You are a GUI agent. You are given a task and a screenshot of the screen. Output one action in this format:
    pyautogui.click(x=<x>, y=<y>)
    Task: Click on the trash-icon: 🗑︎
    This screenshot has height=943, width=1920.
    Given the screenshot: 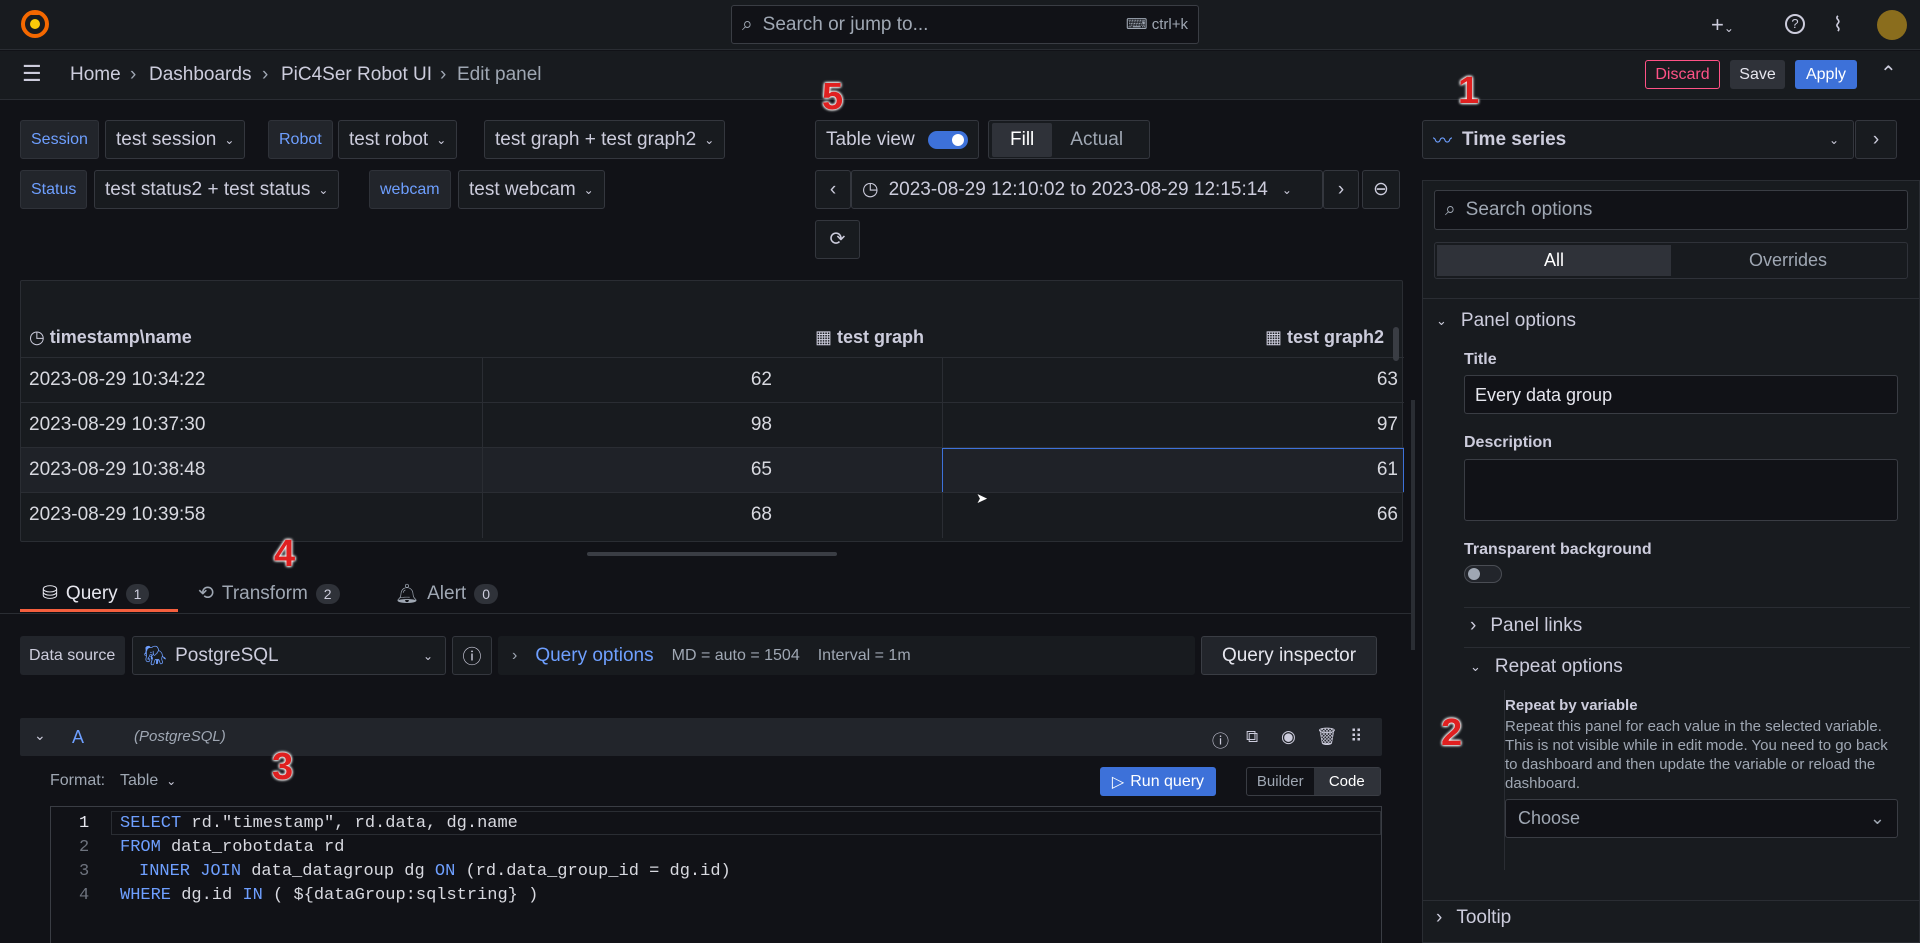 What is the action you would take?
    pyautogui.click(x=1327, y=737)
    